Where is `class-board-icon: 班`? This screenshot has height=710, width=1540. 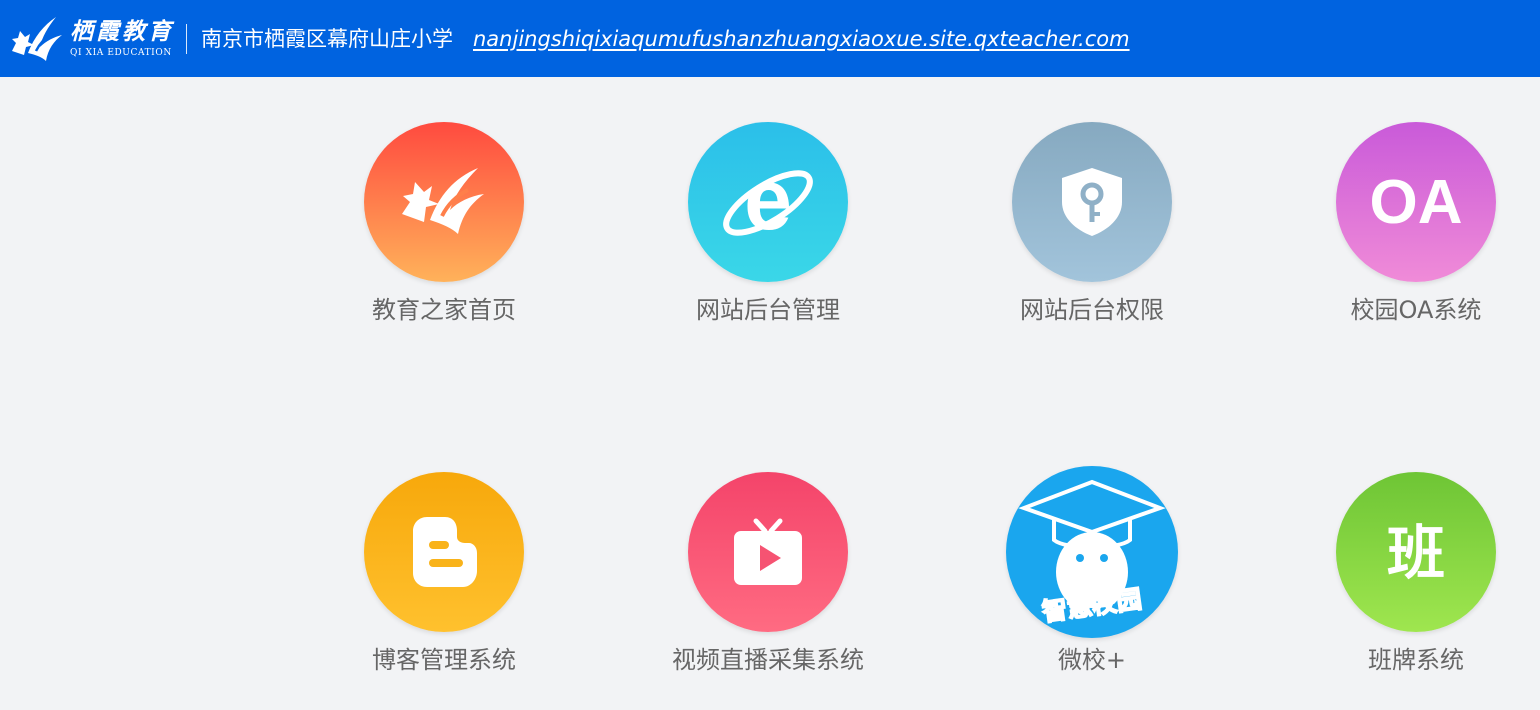 class-board-icon: 班 is located at coordinates (1416, 552).